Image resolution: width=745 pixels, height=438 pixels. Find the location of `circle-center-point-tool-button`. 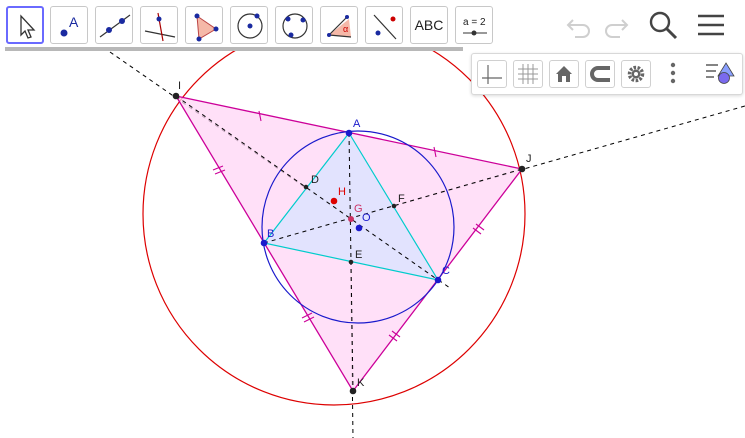

circle-center-point-tool-button is located at coordinates (249, 25).